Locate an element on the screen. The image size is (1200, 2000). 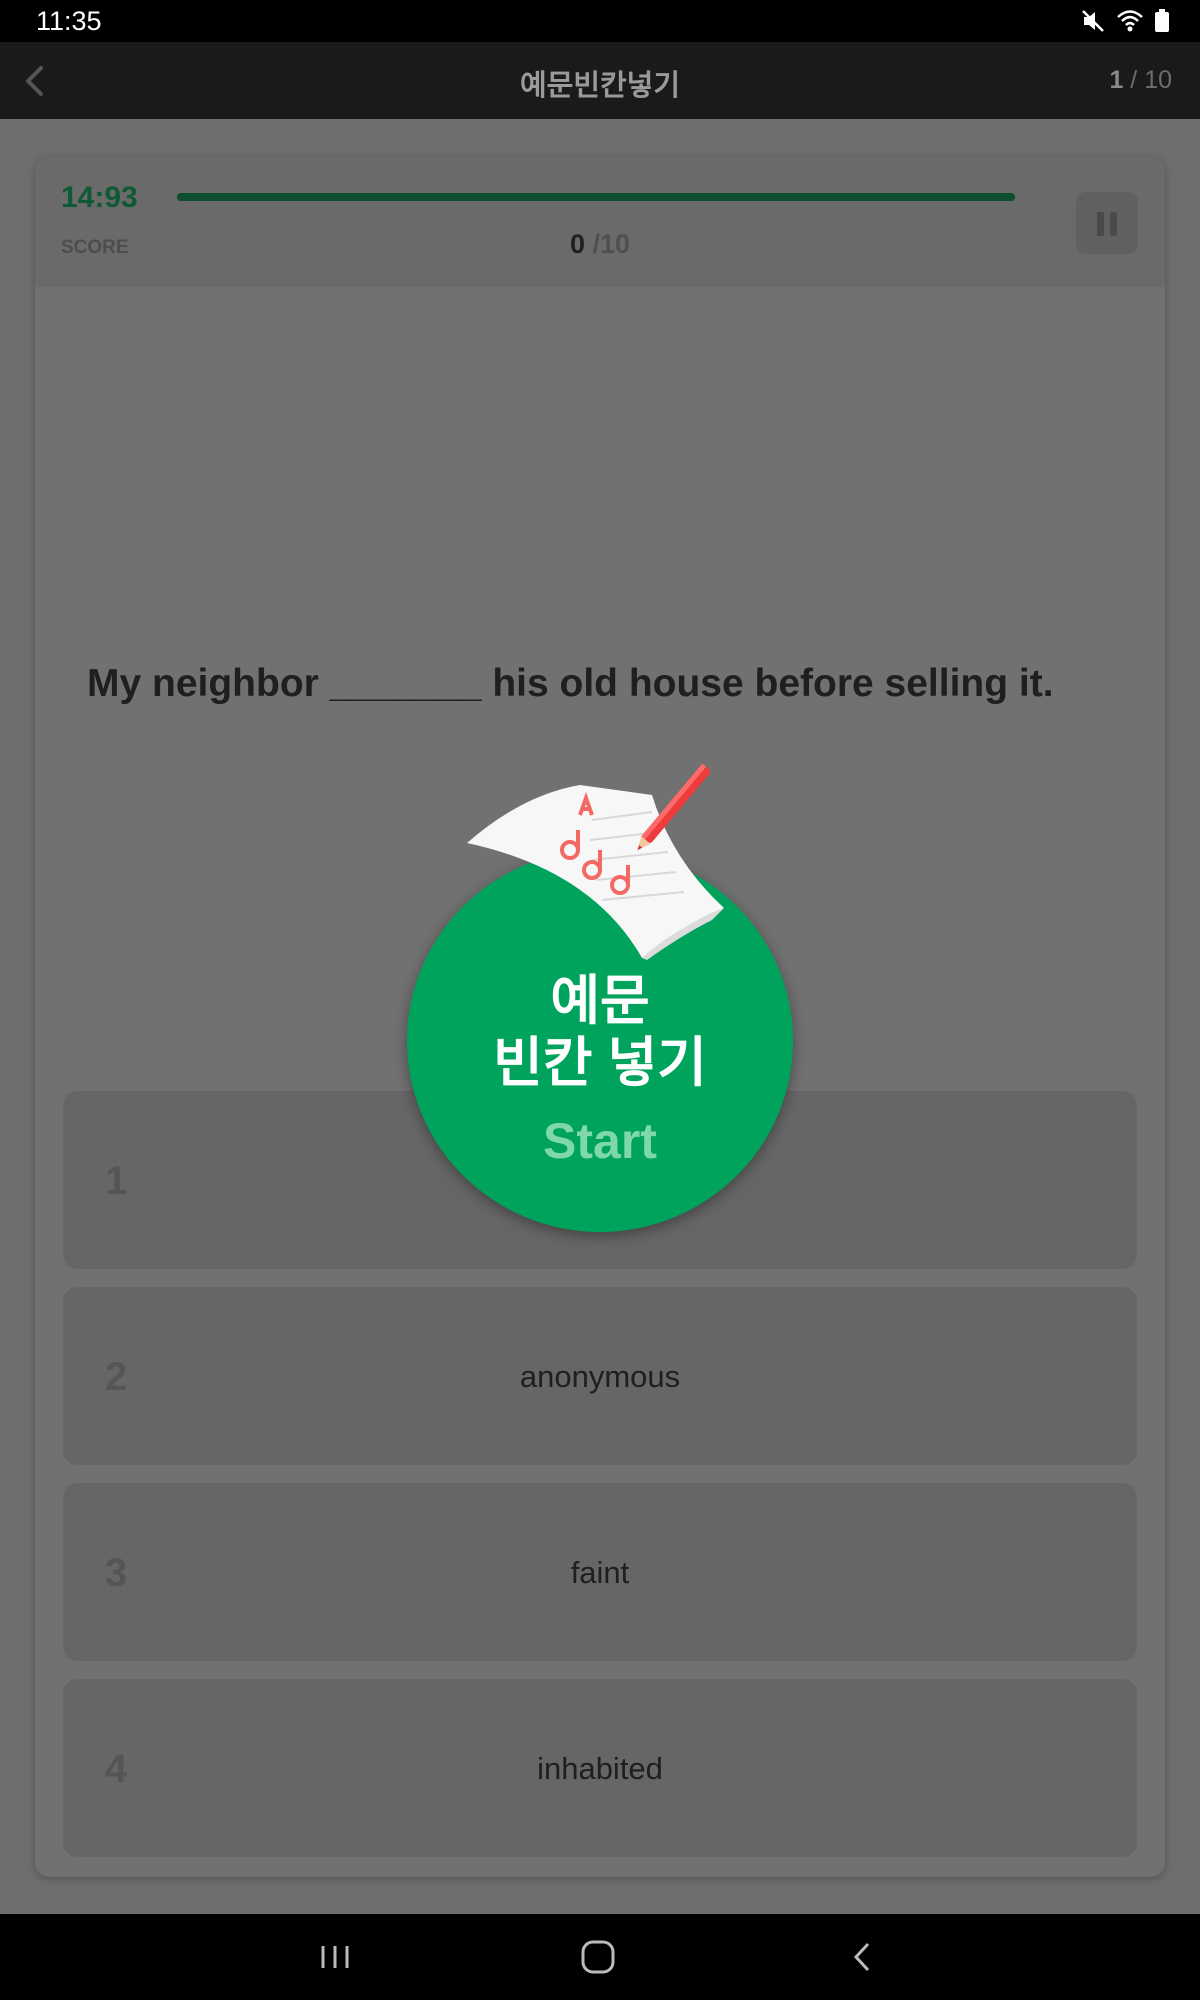
start-label: Start is located at coordinates (600, 1141).